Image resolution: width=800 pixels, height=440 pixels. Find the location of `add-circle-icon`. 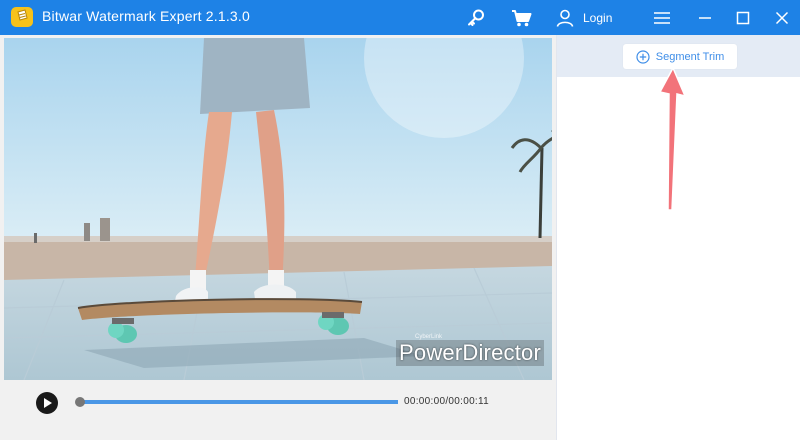

add-circle-icon is located at coordinates (643, 56).